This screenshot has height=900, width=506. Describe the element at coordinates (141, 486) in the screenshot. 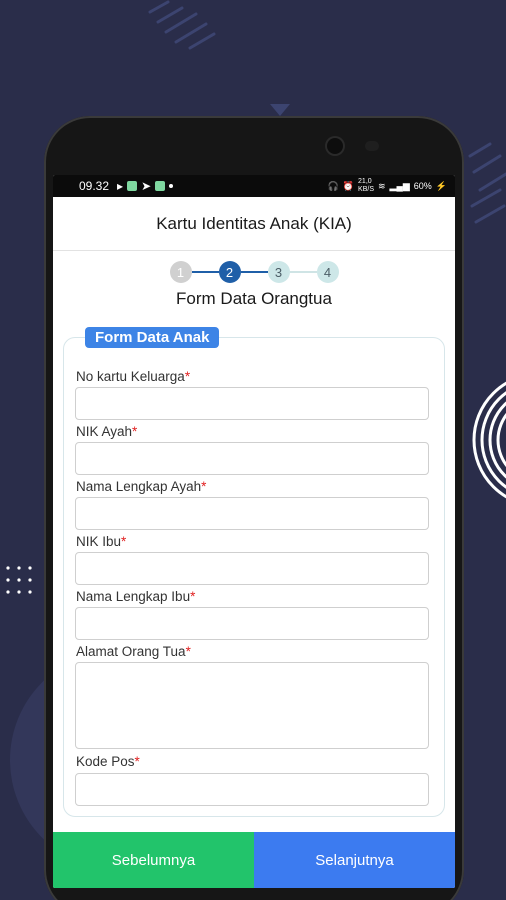

I see `label-nama-lengkap-ayah: Nama Lengkap Ayah*` at that location.